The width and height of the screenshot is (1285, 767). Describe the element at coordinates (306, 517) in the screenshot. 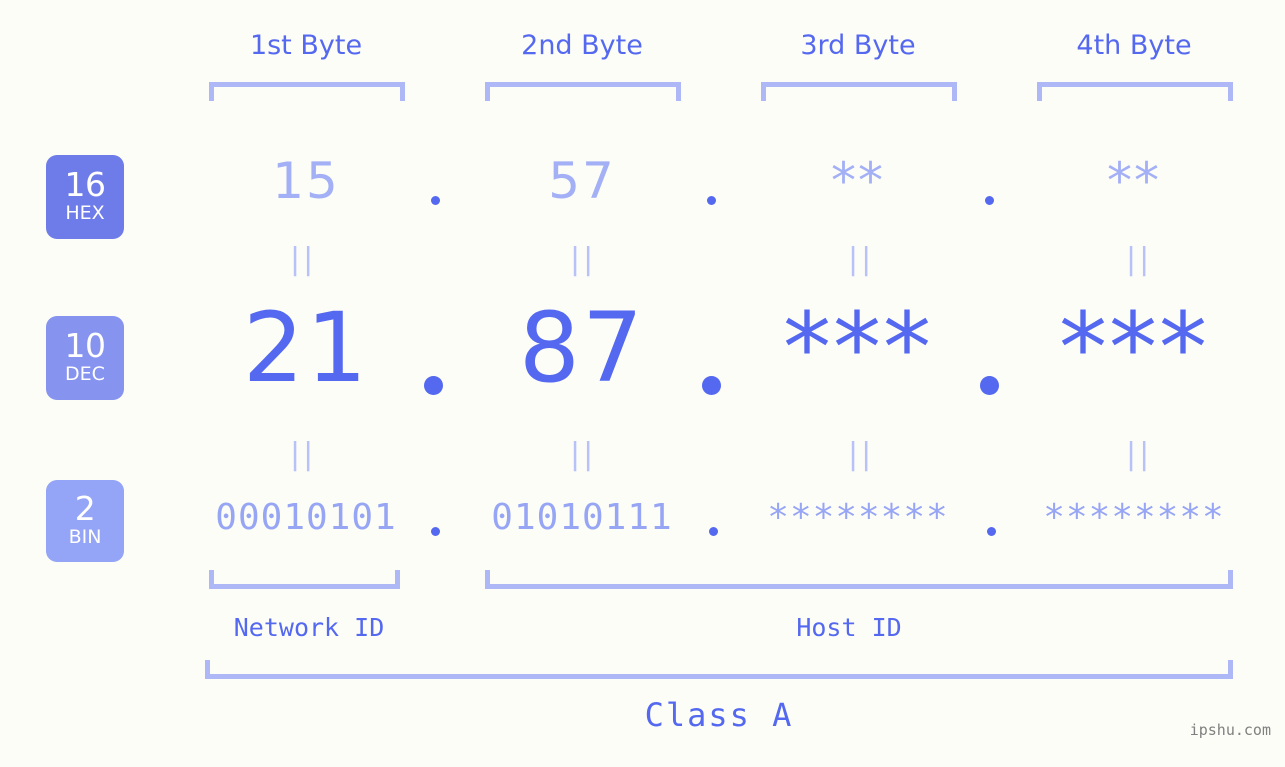

I see `bin-byte-1: 00010101` at that location.